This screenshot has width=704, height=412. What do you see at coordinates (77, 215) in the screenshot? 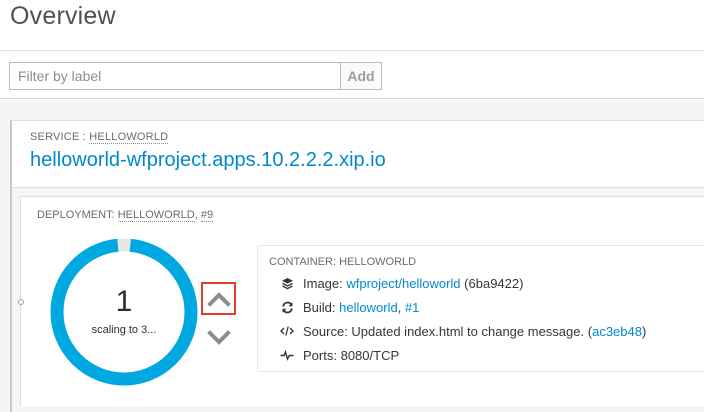
I see `deployment-label-prefix: DEPLOYMENT:` at bounding box center [77, 215].